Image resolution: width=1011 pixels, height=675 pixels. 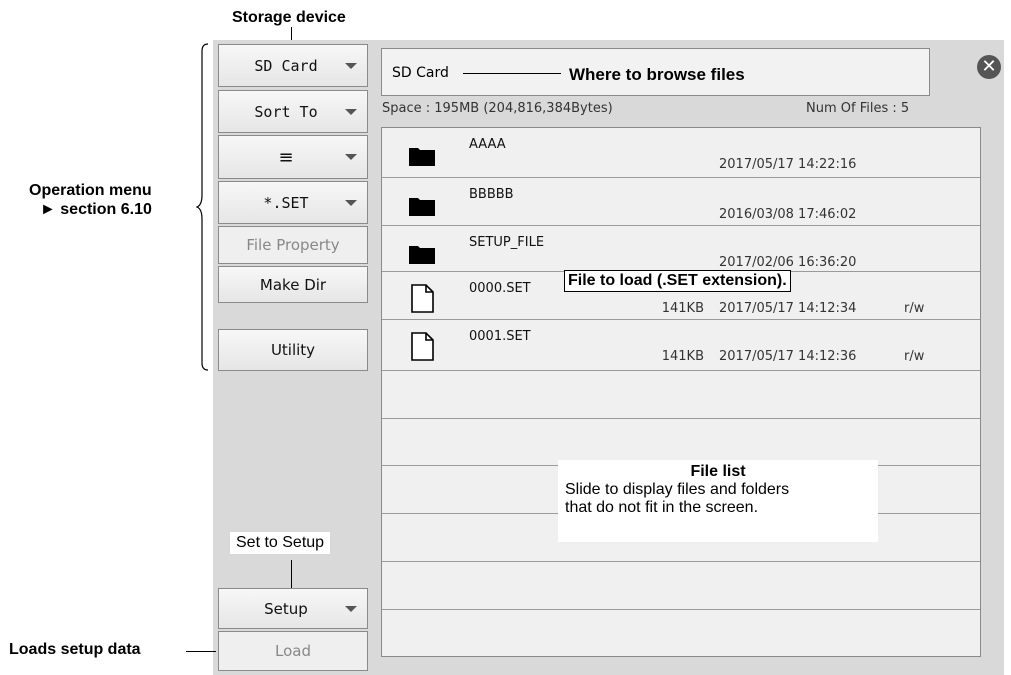 I want to click on utility-label: Utility, so click(x=293, y=350).